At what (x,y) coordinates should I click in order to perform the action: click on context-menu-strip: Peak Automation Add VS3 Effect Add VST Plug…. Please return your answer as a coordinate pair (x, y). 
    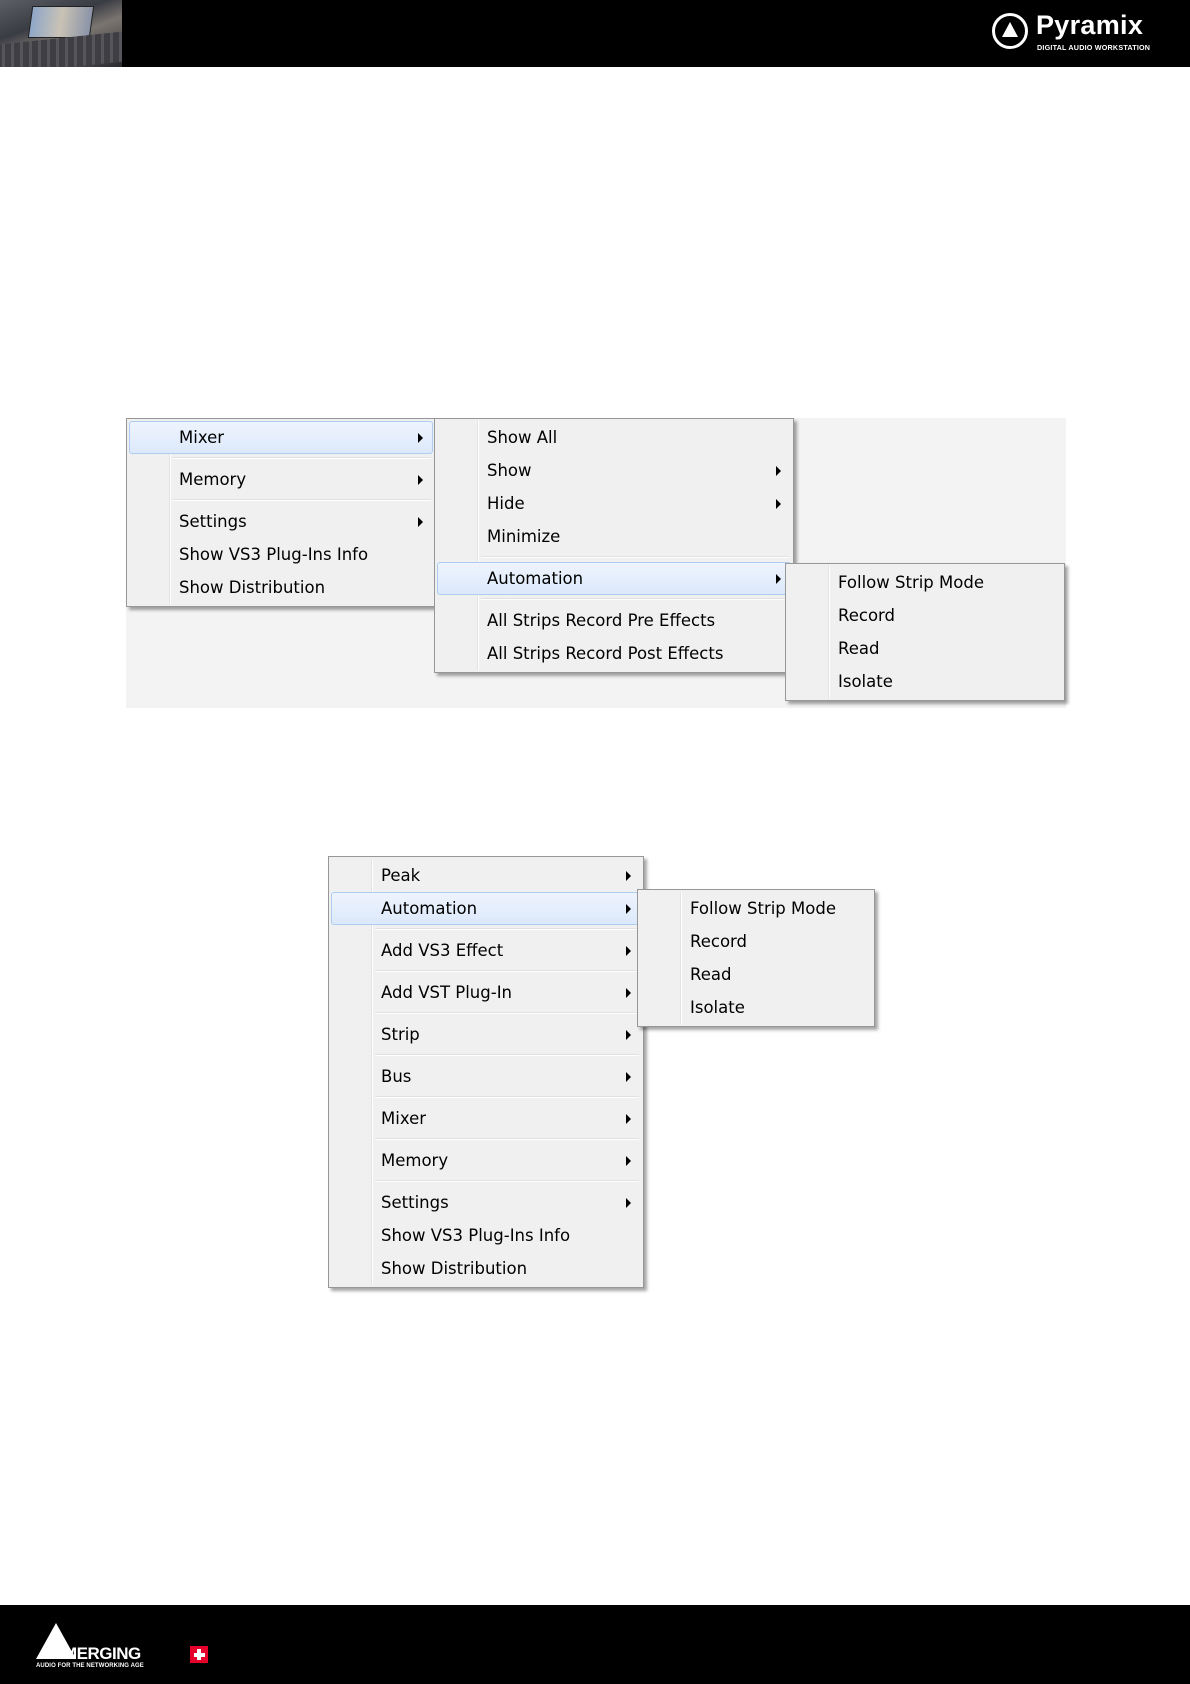
    Looking at the image, I should click on (486, 1072).